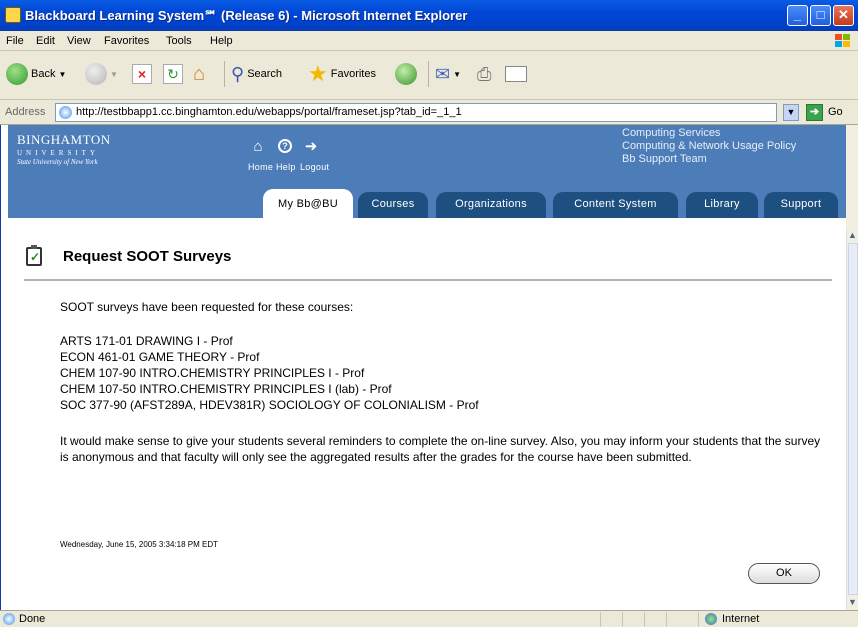  What do you see at coordinates (147, 256) in the screenshot?
I see `page-title: Request SOOT Surveys` at bounding box center [147, 256].